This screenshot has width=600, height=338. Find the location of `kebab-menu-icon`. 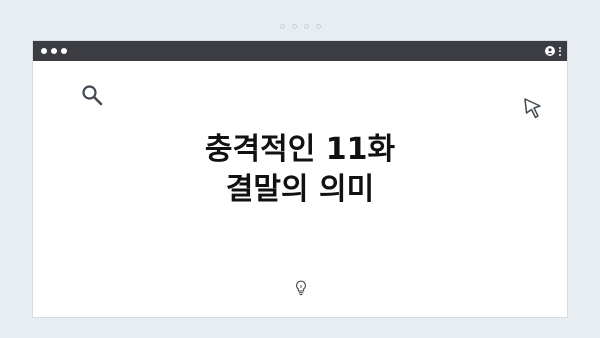

kebab-menu-icon is located at coordinates (560, 51).